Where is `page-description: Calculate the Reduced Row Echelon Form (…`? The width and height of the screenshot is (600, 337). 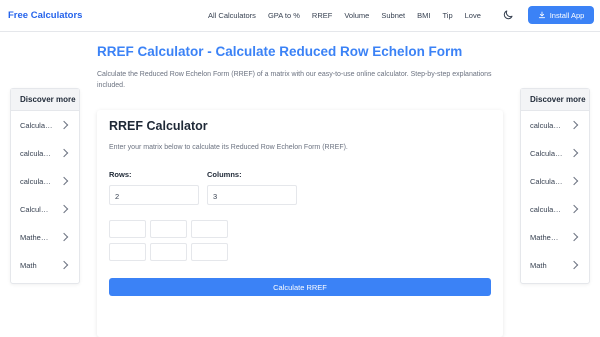 page-description: Calculate the Reduced Row Echelon Form (… is located at coordinates (294, 80).